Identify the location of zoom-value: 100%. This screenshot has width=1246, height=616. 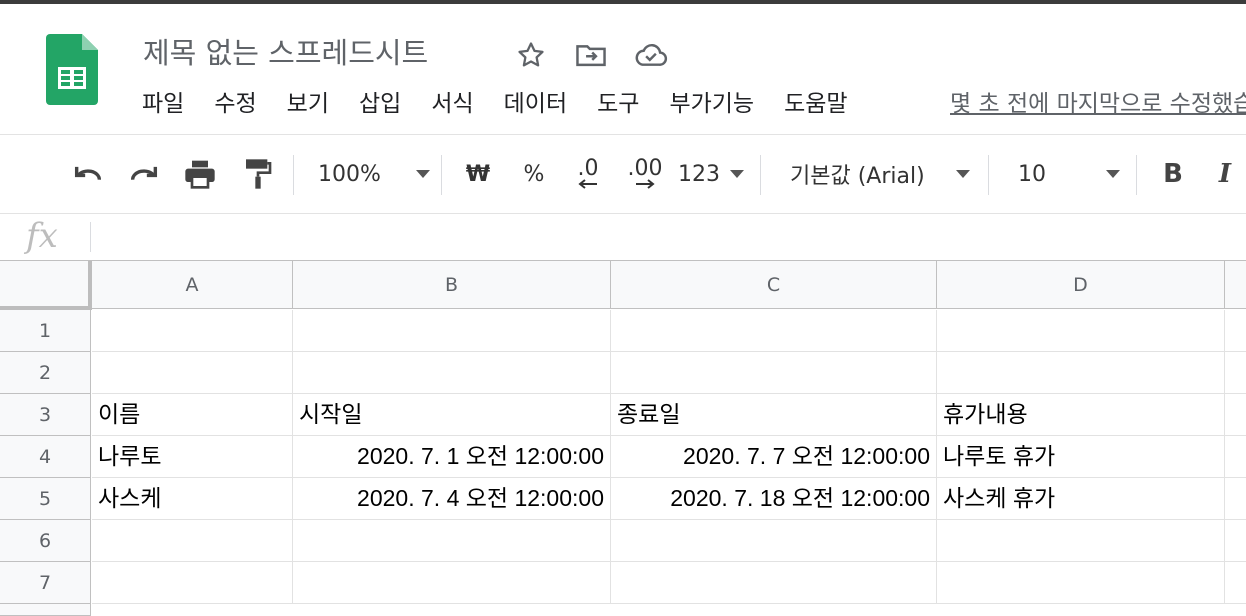
(349, 174).